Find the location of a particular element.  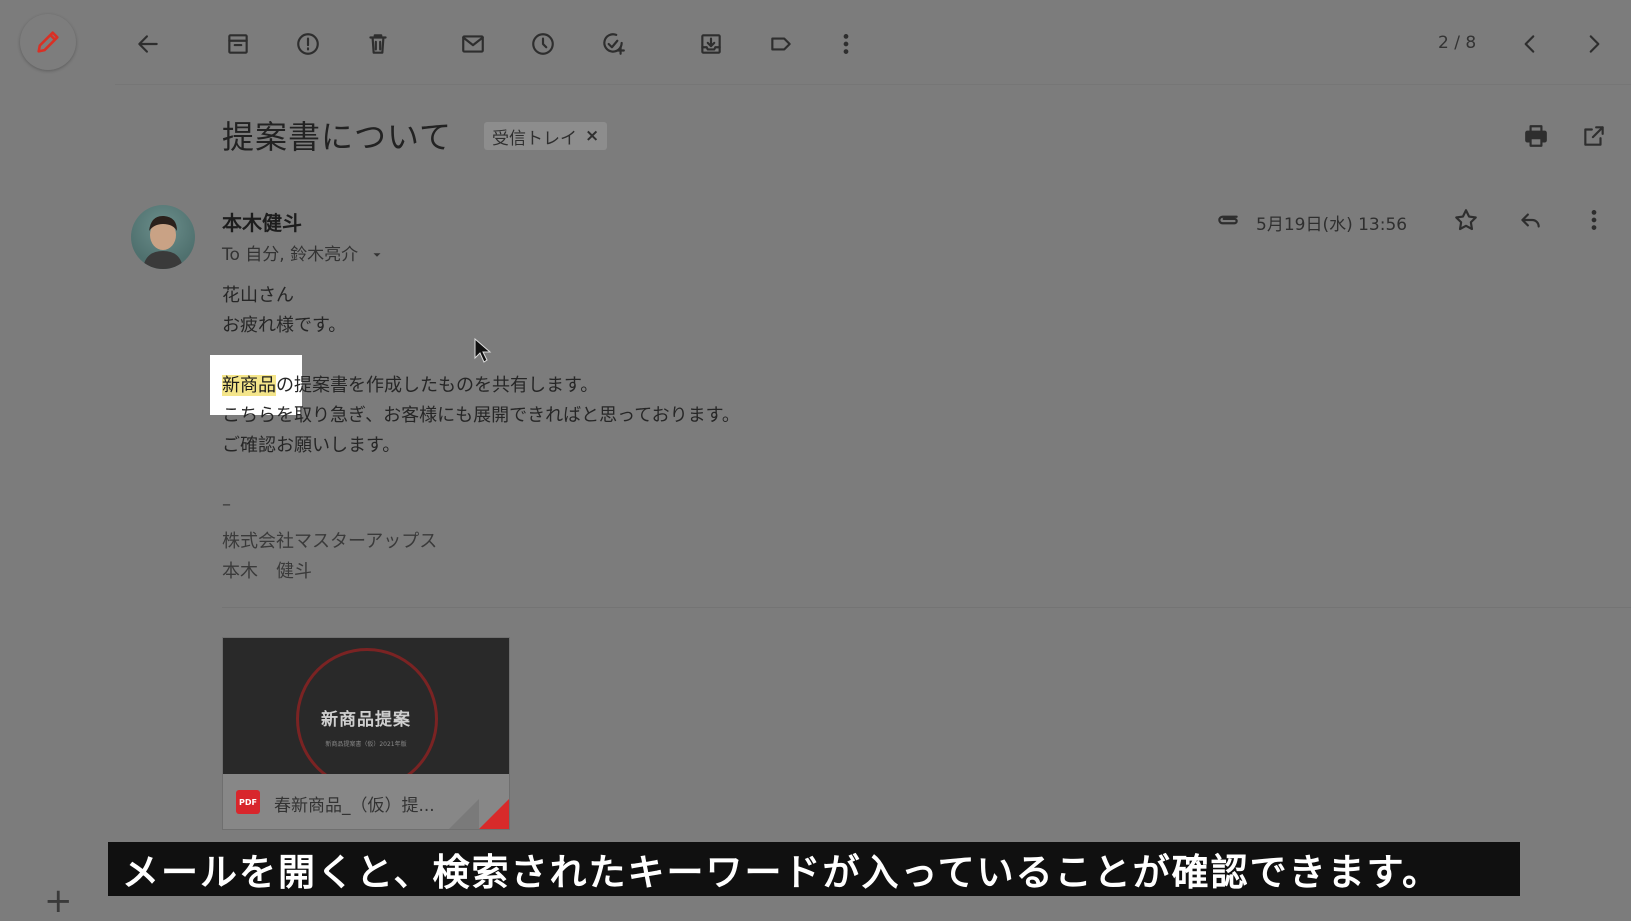

chevron-left-icon is located at coordinates (1529, 44).